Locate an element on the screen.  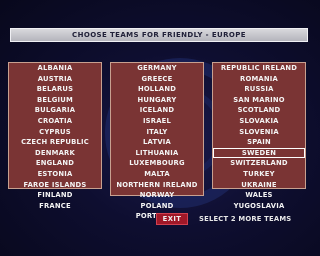
team-item: AUSTRIA is located at coordinates (55, 79).